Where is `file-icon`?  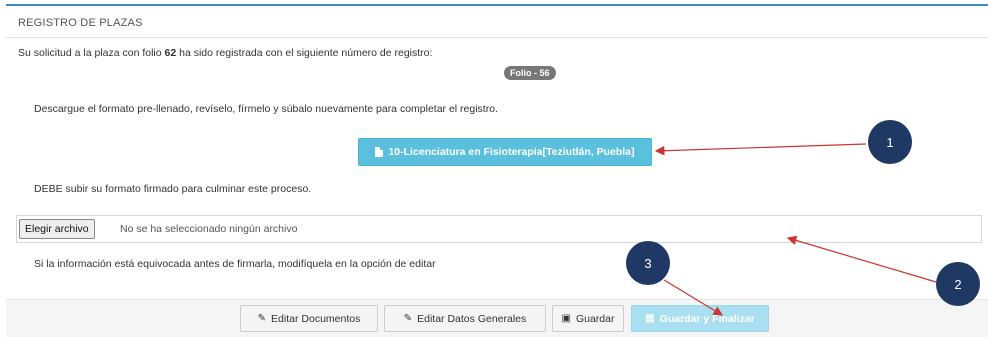
file-icon is located at coordinates (379, 152).